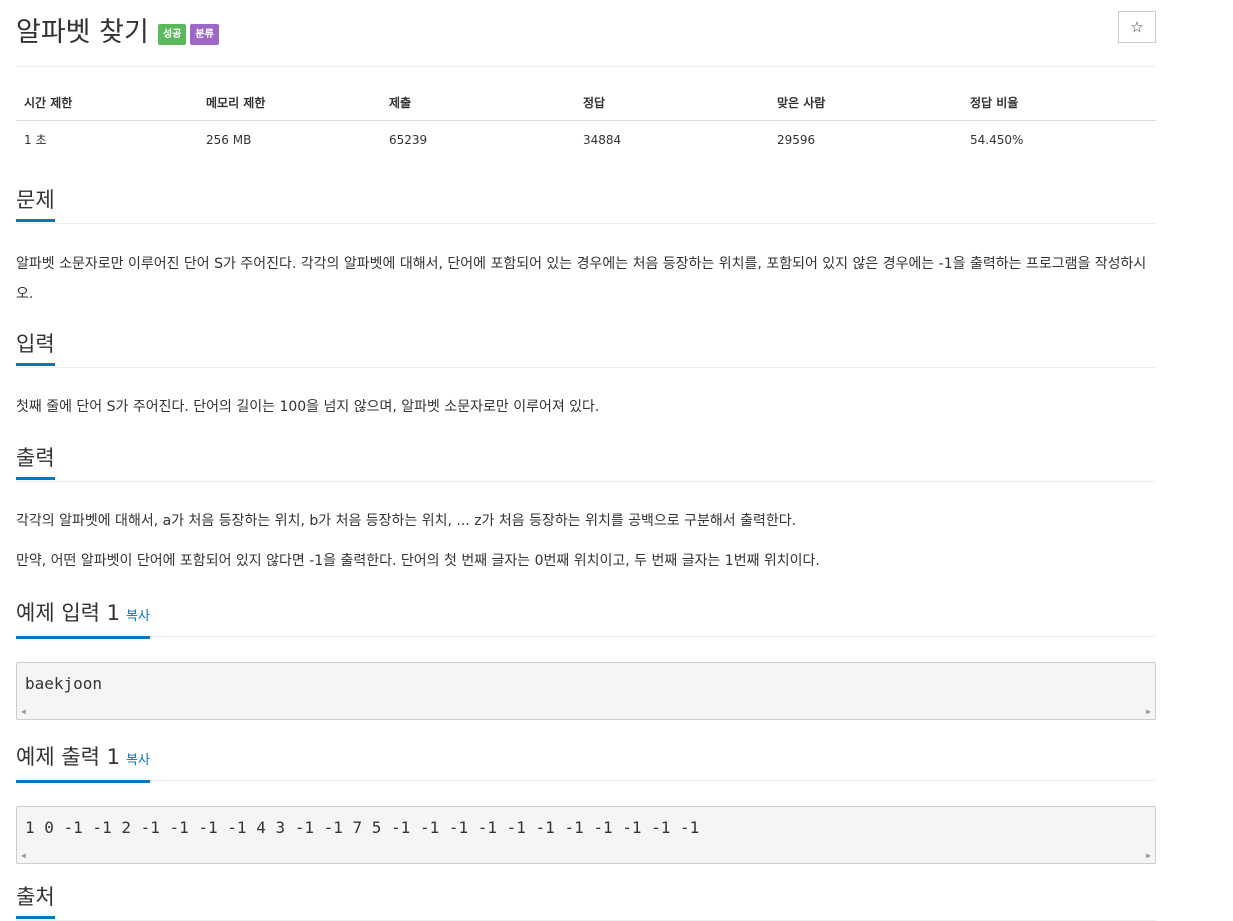 This screenshot has width=1233, height=921. I want to click on copy-sample-input-button: 복사, so click(138, 616).